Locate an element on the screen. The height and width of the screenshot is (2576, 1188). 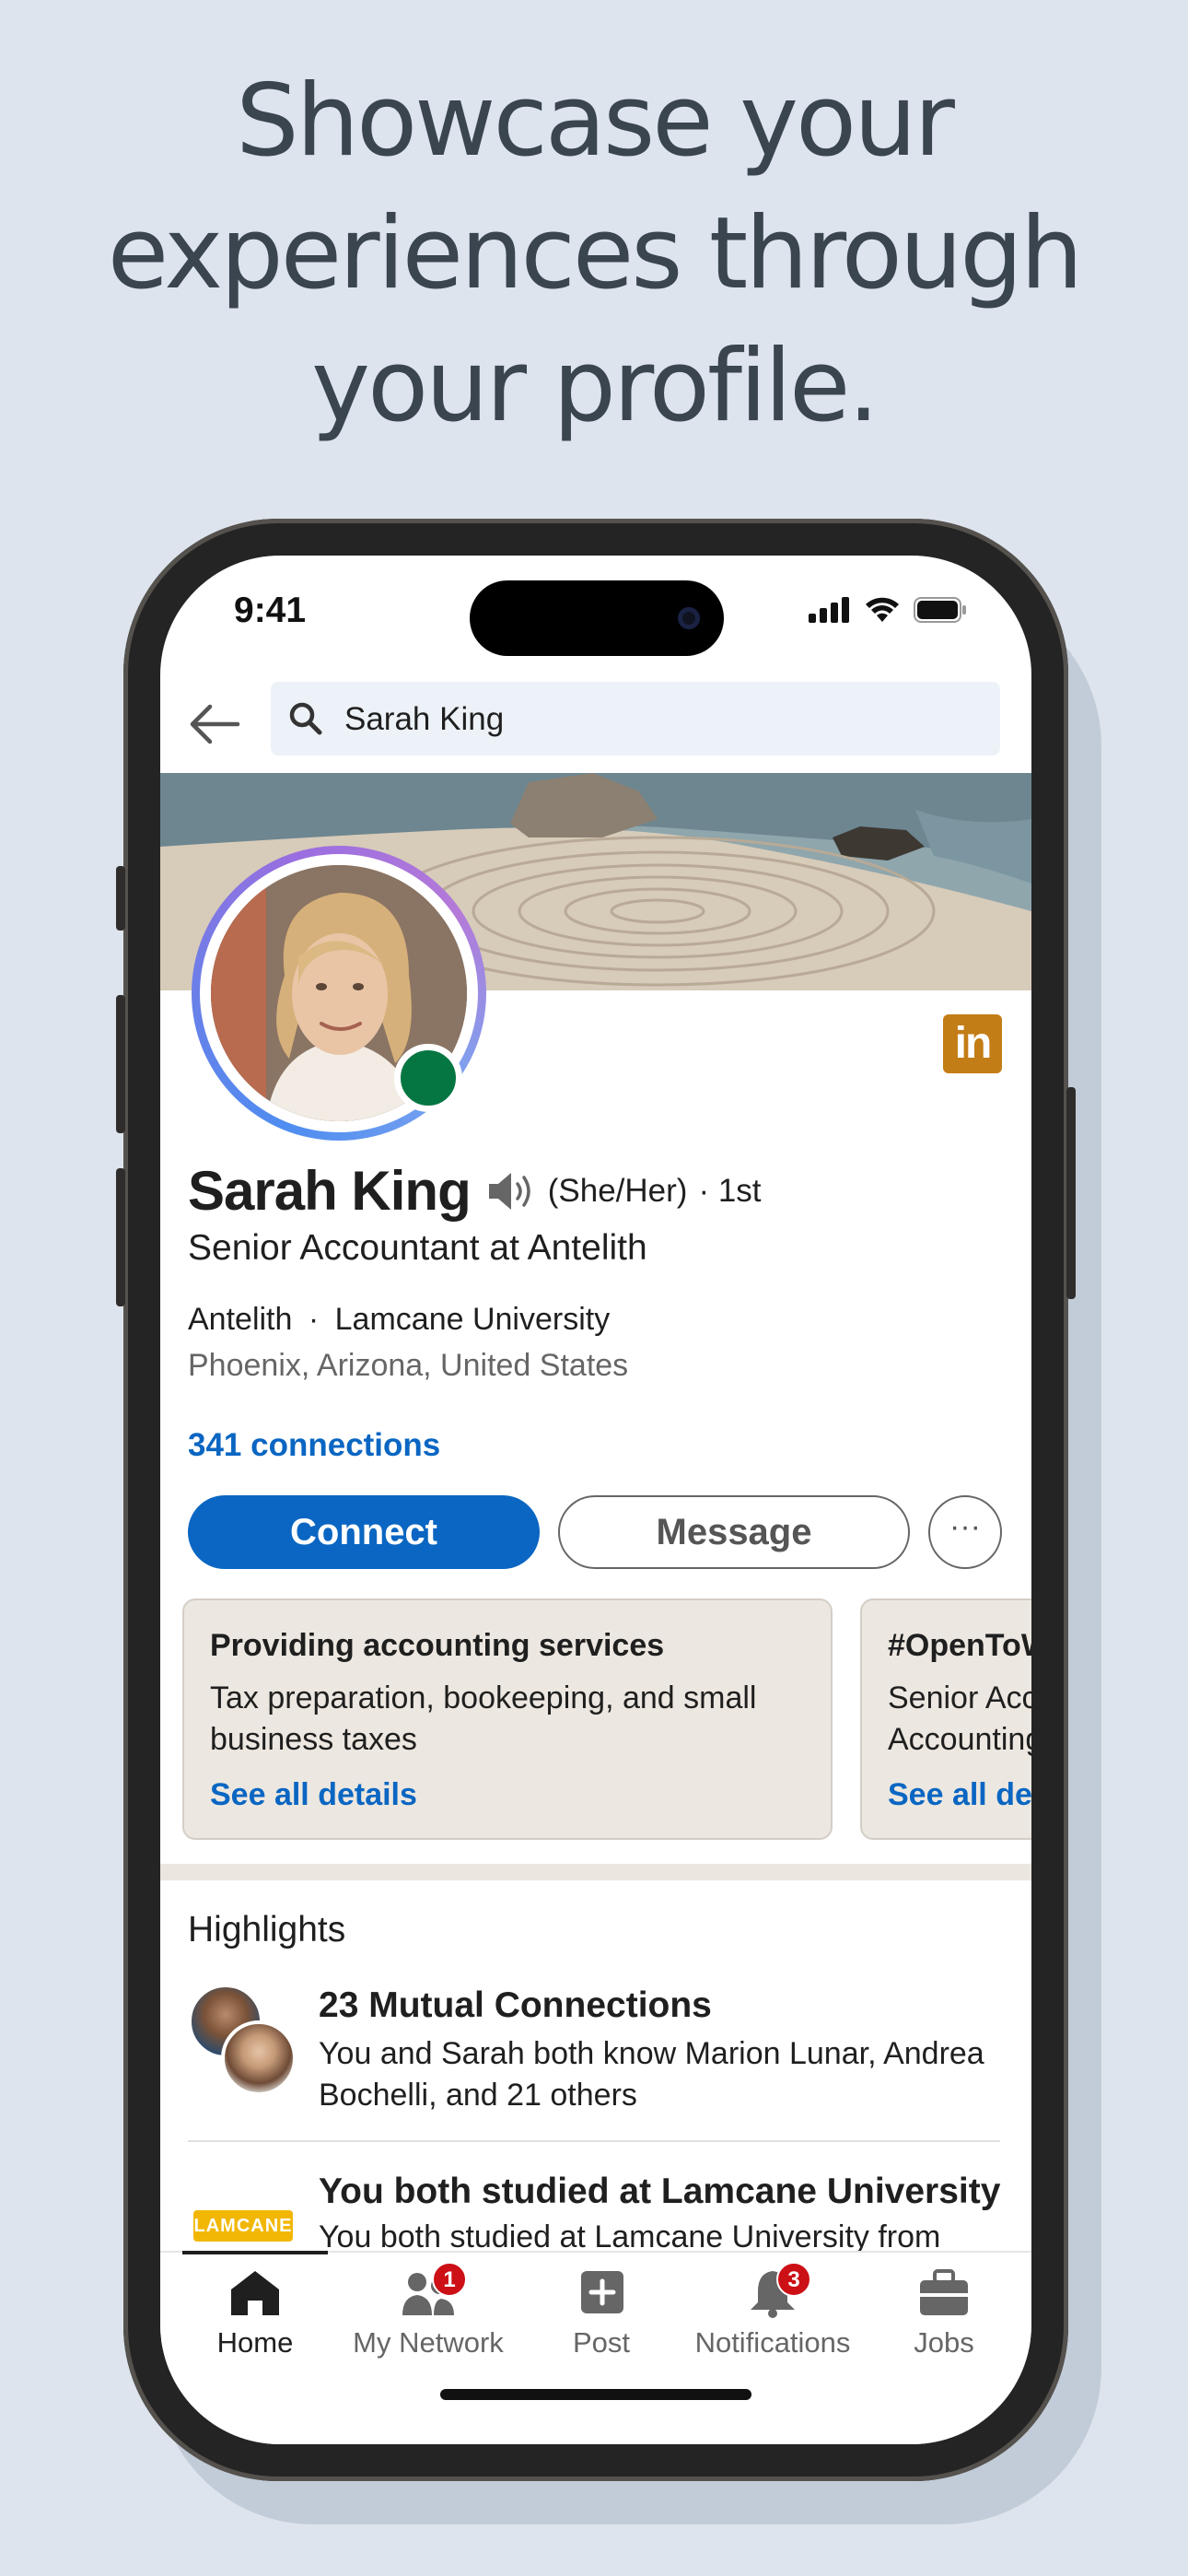
name-row: Sarah King (She/Her) · 1st is located at coordinates (475, 1191).